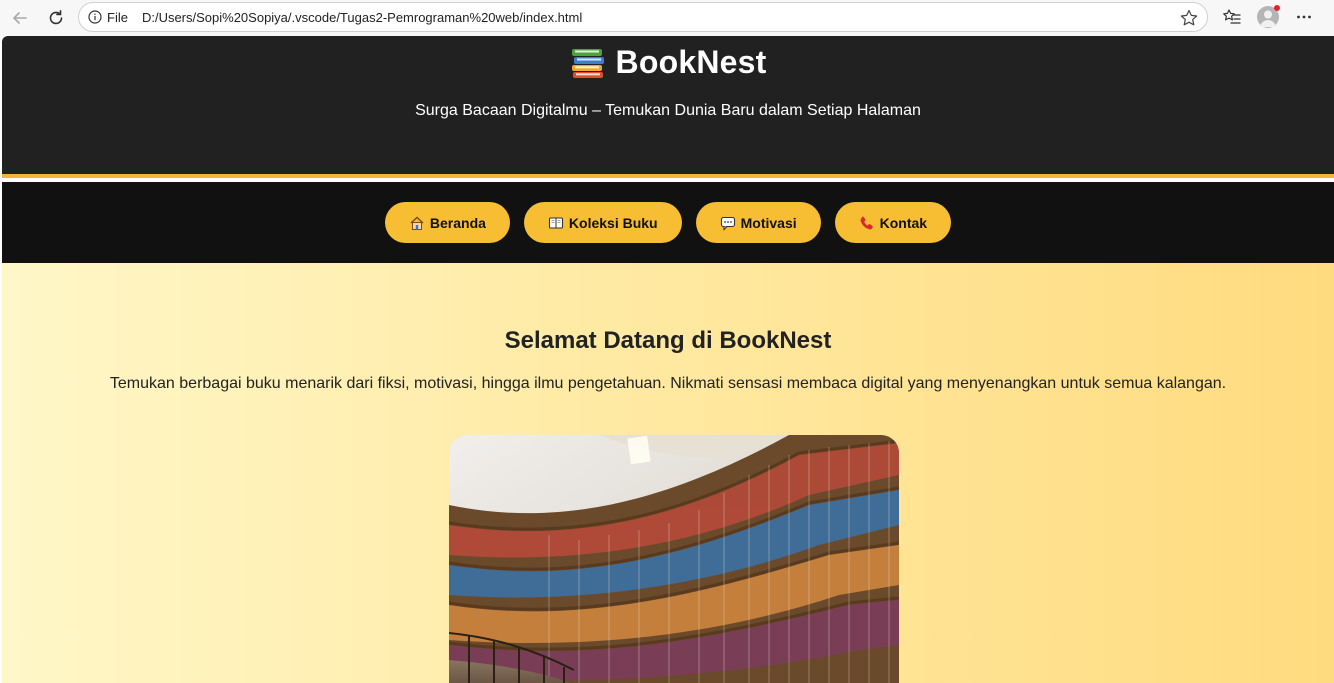 This screenshot has width=1334, height=683. I want to click on book-icon, so click(556, 223).